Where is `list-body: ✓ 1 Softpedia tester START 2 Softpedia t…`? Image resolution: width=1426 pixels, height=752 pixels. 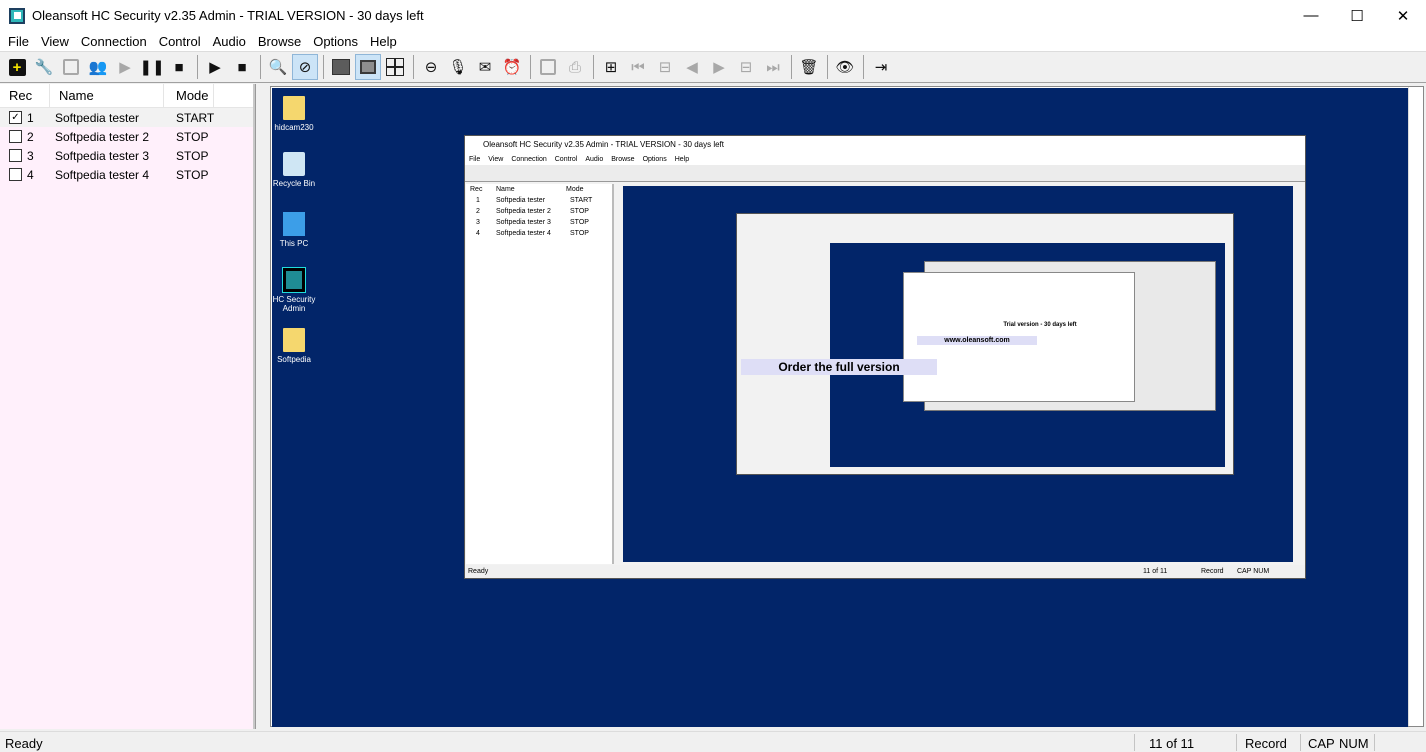 list-body: ✓ 1 Softpedia tester START 2 Softpedia t… is located at coordinates (126, 418).